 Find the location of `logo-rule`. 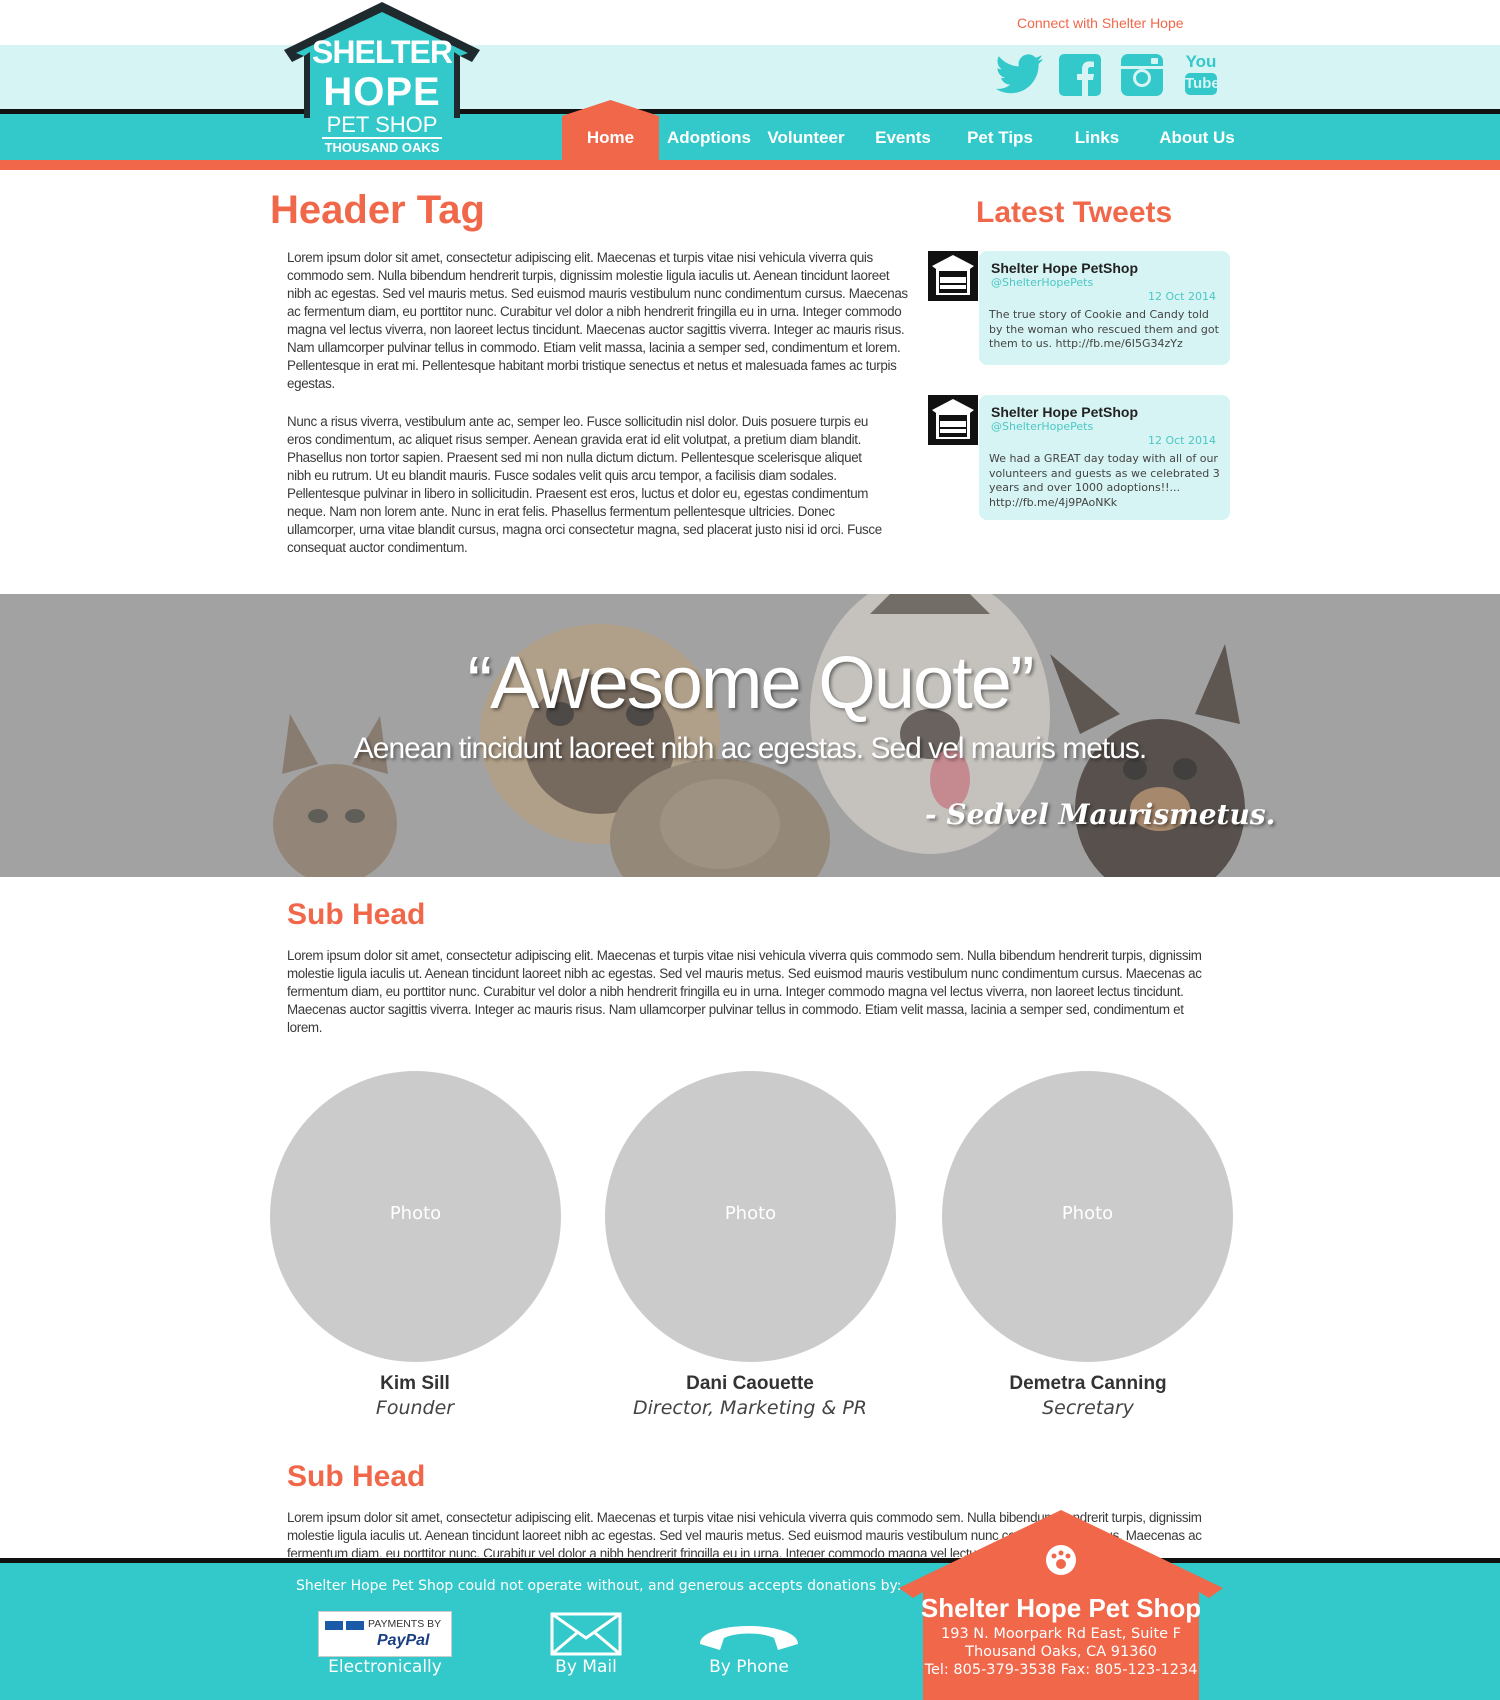

logo-rule is located at coordinates (382, 138).